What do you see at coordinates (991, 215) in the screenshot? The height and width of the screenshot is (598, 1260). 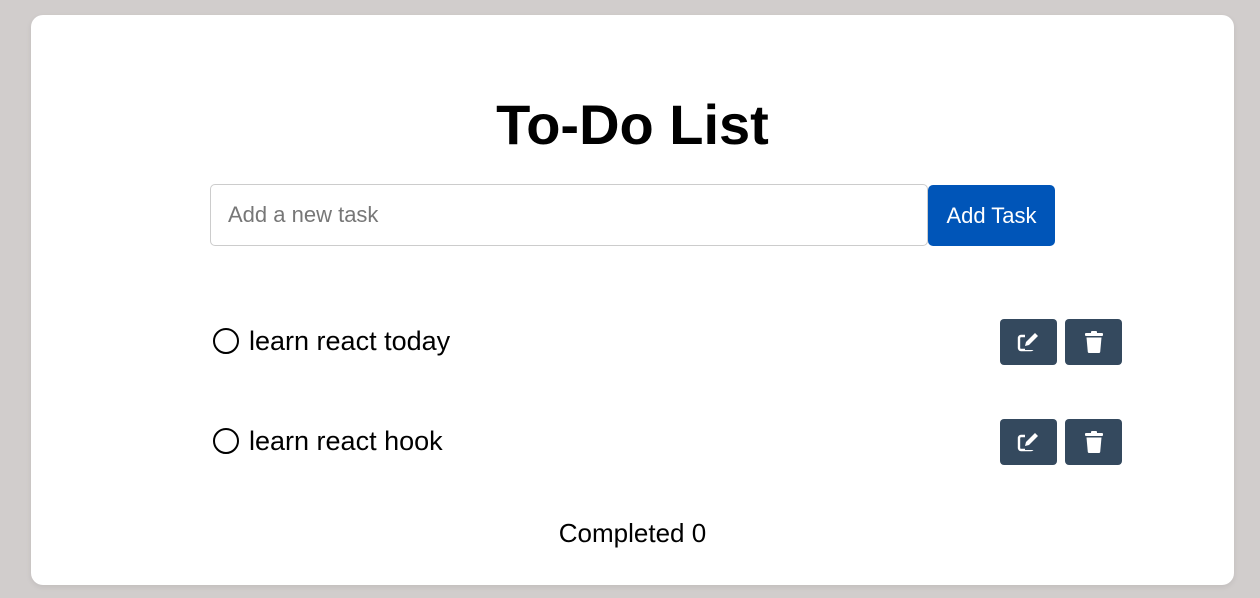 I see `add-task-button: Add Task` at bounding box center [991, 215].